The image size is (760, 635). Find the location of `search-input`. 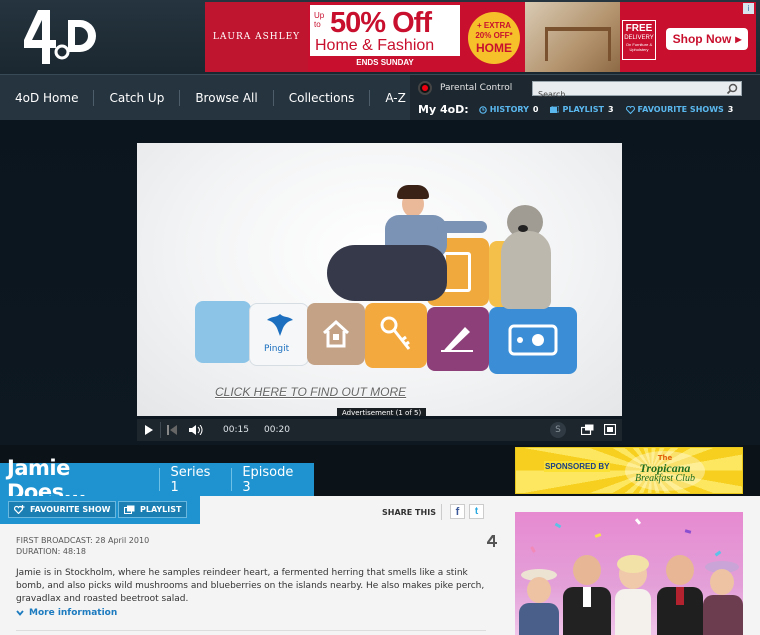

search-input is located at coordinates (623, 94).